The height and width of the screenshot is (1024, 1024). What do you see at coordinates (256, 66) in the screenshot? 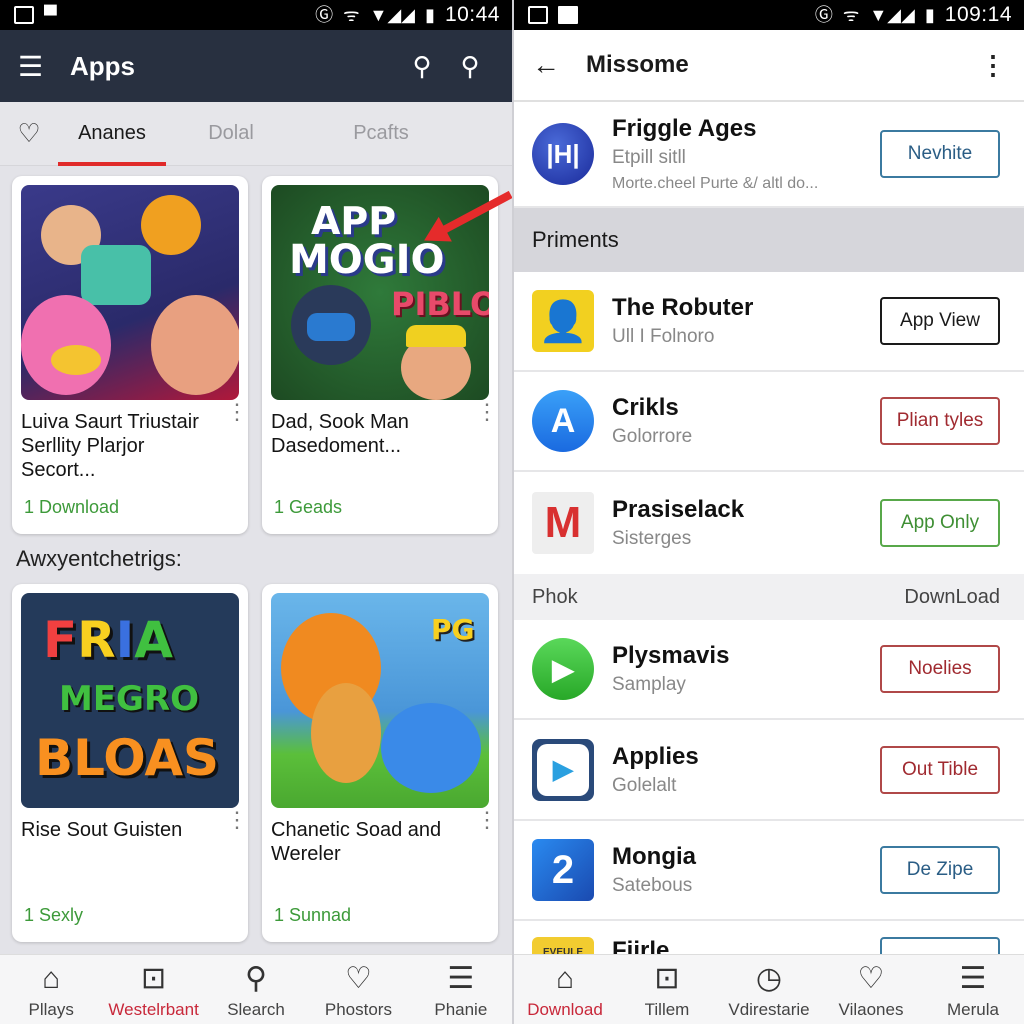
I see `app-bar: ☰ Apps ⚲ ⚲` at bounding box center [256, 66].